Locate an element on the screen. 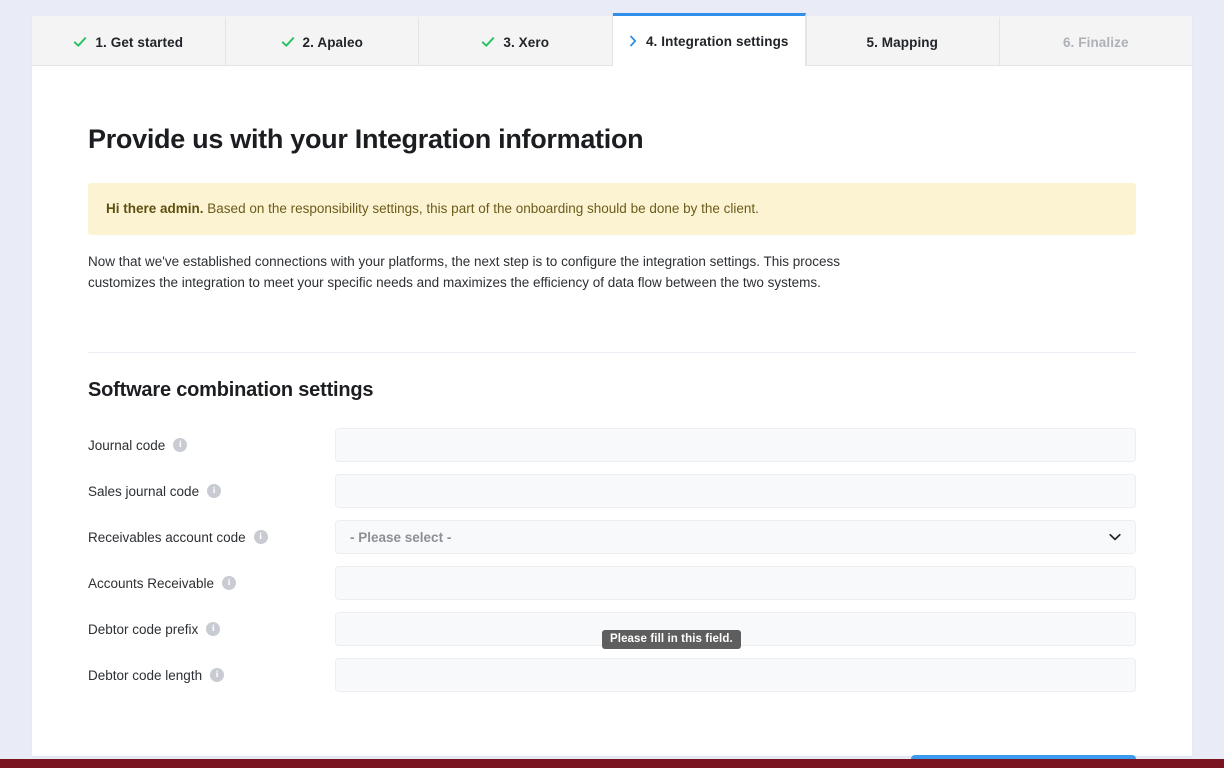 Image resolution: width=1224 pixels, height=768 pixels. field-label: Sales journal code i is located at coordinates (211, 491).